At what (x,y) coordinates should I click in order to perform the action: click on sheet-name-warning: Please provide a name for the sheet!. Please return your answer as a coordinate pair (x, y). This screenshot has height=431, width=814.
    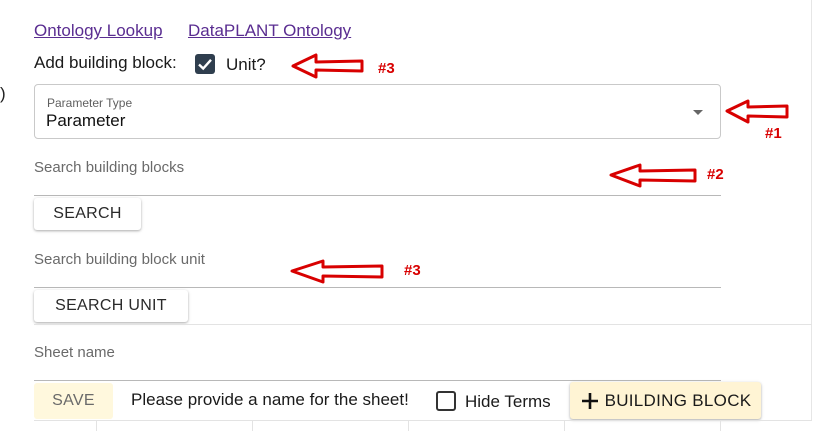
    Looking at the image, I should click on (270, 399).